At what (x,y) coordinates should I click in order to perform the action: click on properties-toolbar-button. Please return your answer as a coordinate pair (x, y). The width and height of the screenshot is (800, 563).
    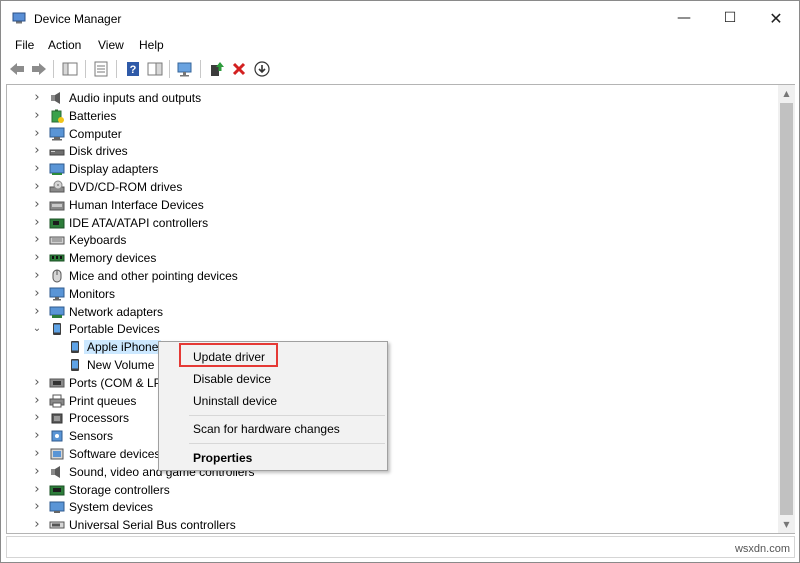
    Looking at the image, I should click on (101, 69).